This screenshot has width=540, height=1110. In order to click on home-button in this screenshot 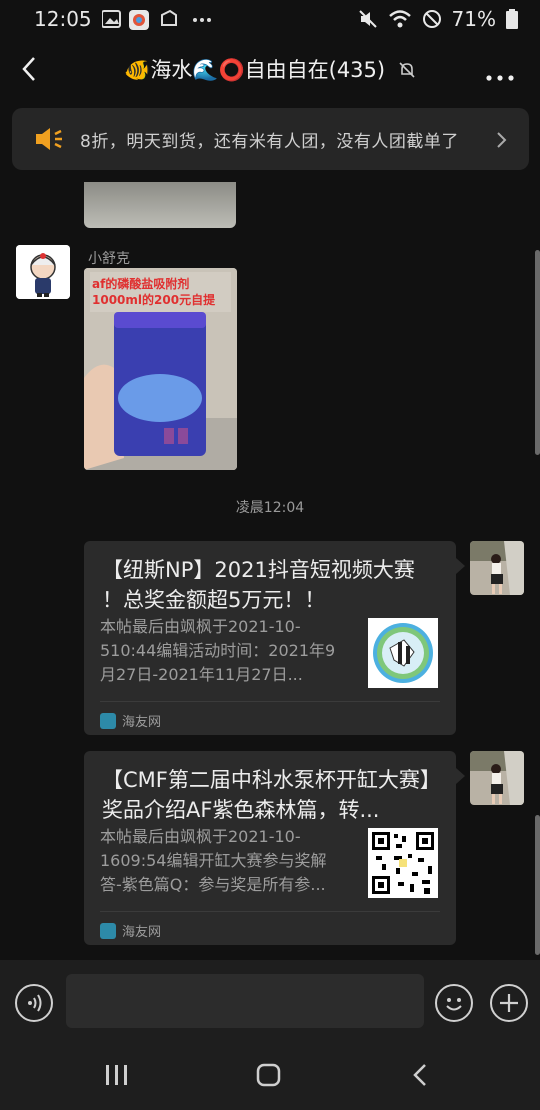, I will do `click(269, 1077)`.